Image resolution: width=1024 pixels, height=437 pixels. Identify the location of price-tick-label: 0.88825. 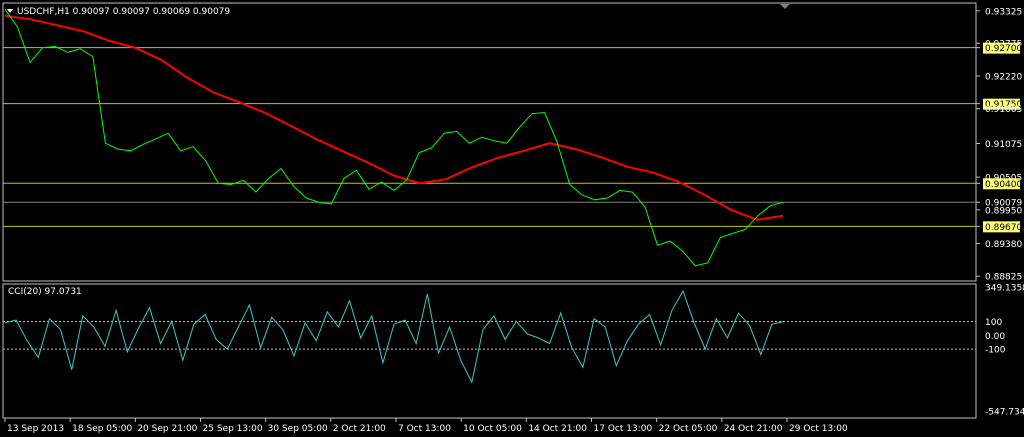
(1003, 278).